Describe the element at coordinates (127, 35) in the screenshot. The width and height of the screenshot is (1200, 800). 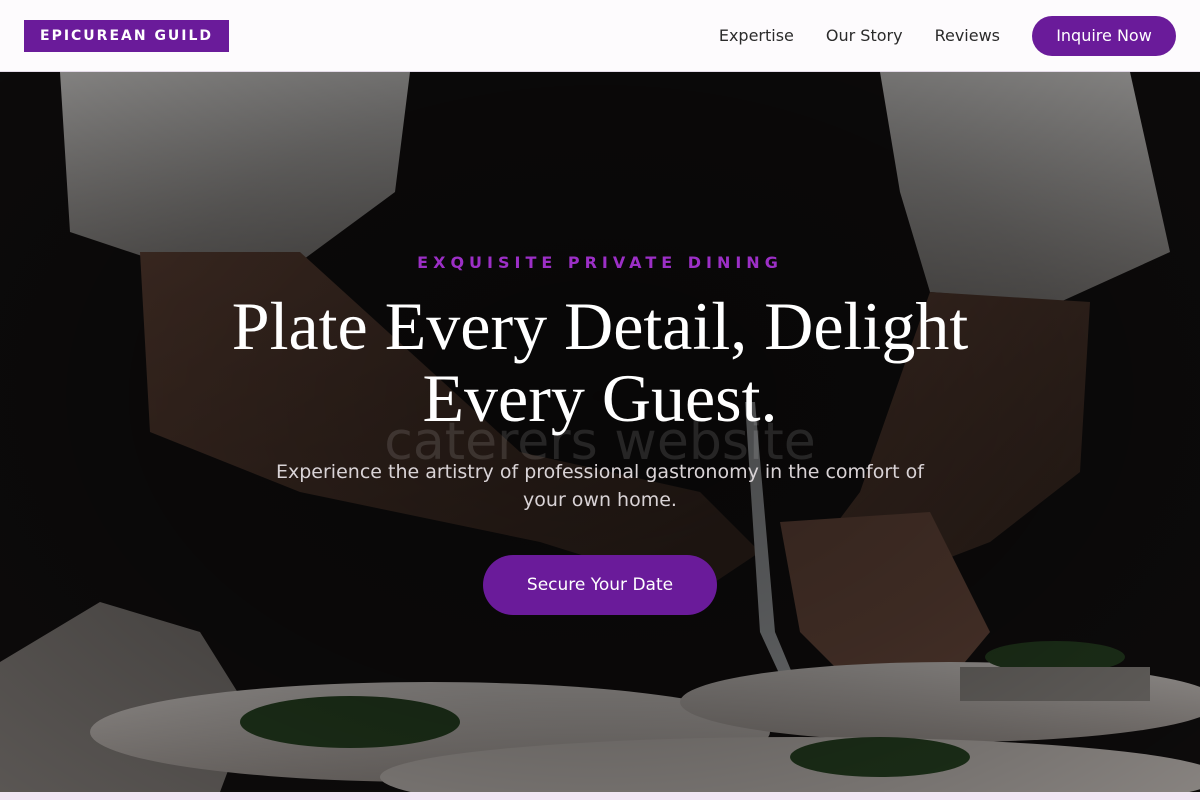
I see `brand-logo: EPICUREAN GUILD` at that location.